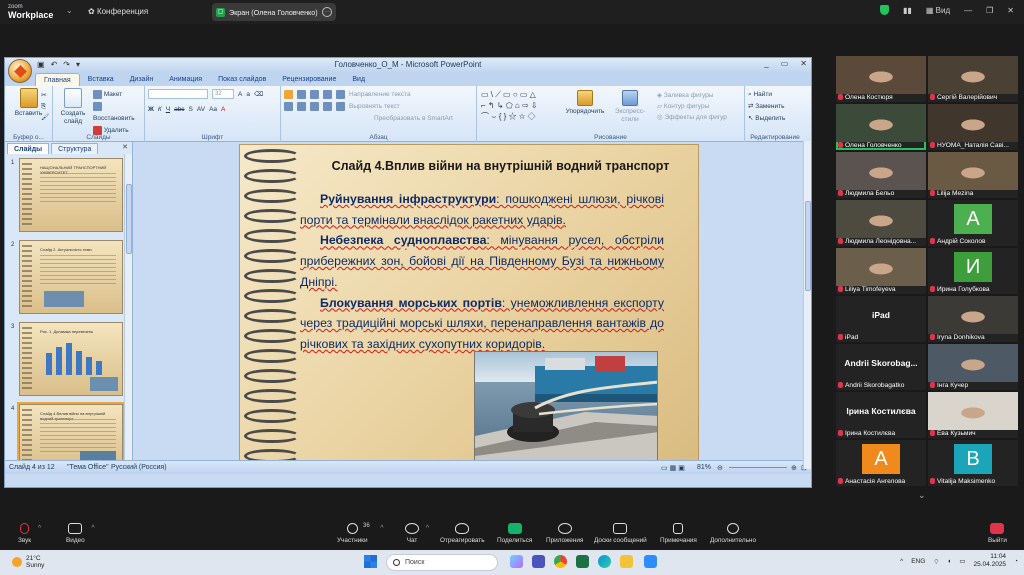 This screenshot has height=575, width=1024. What do you see at coordinates (626, 561) in the screenshot?
I see `file-explorer-icon` at bounding box center [626, 561].